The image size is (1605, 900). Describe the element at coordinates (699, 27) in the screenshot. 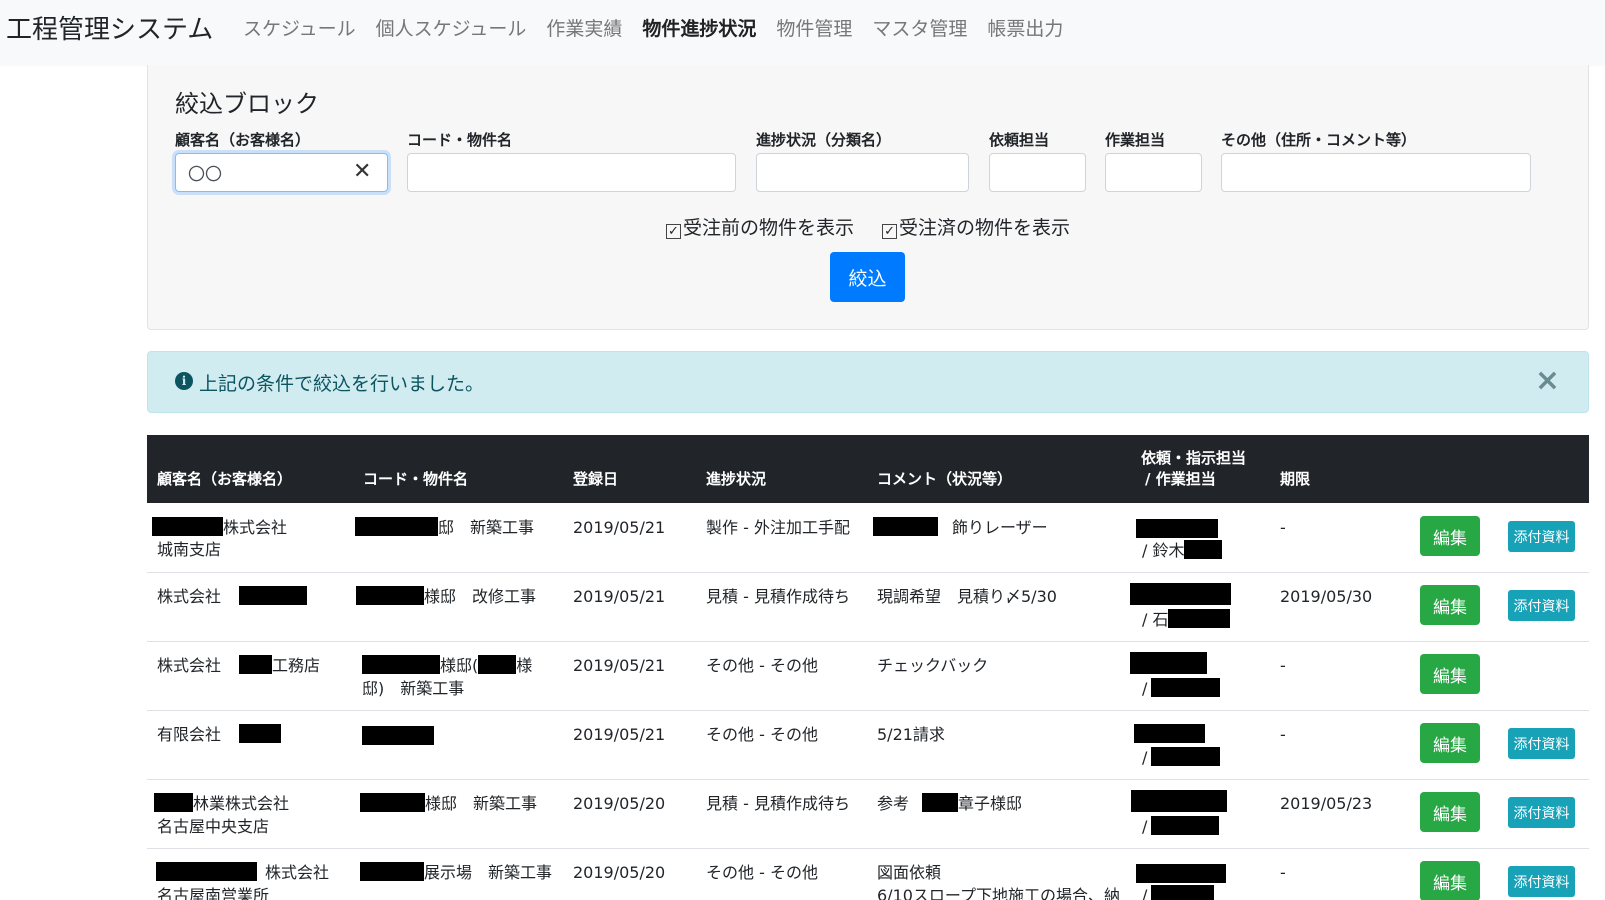

I see `nav-item-property-progress: 物件進捗状況` at that location.